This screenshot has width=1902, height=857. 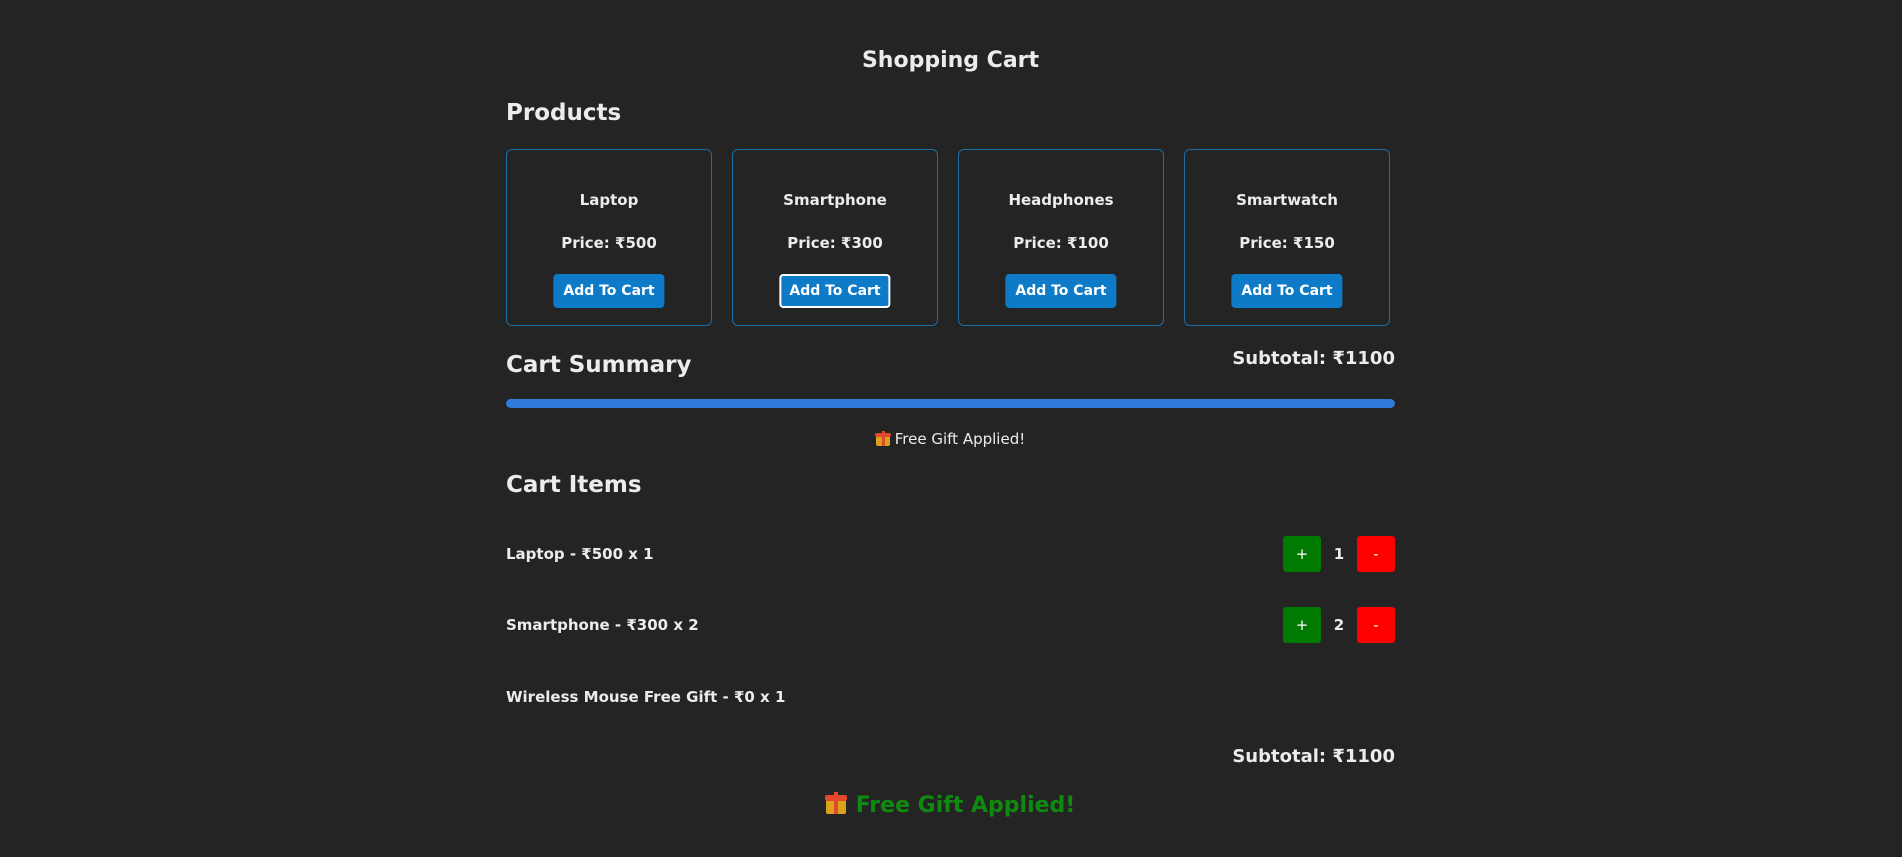 What do you see at coordinates (609, 243) in the screenshot?
I see `product-price: Price: ₹500` at bounding box center [609, 243].